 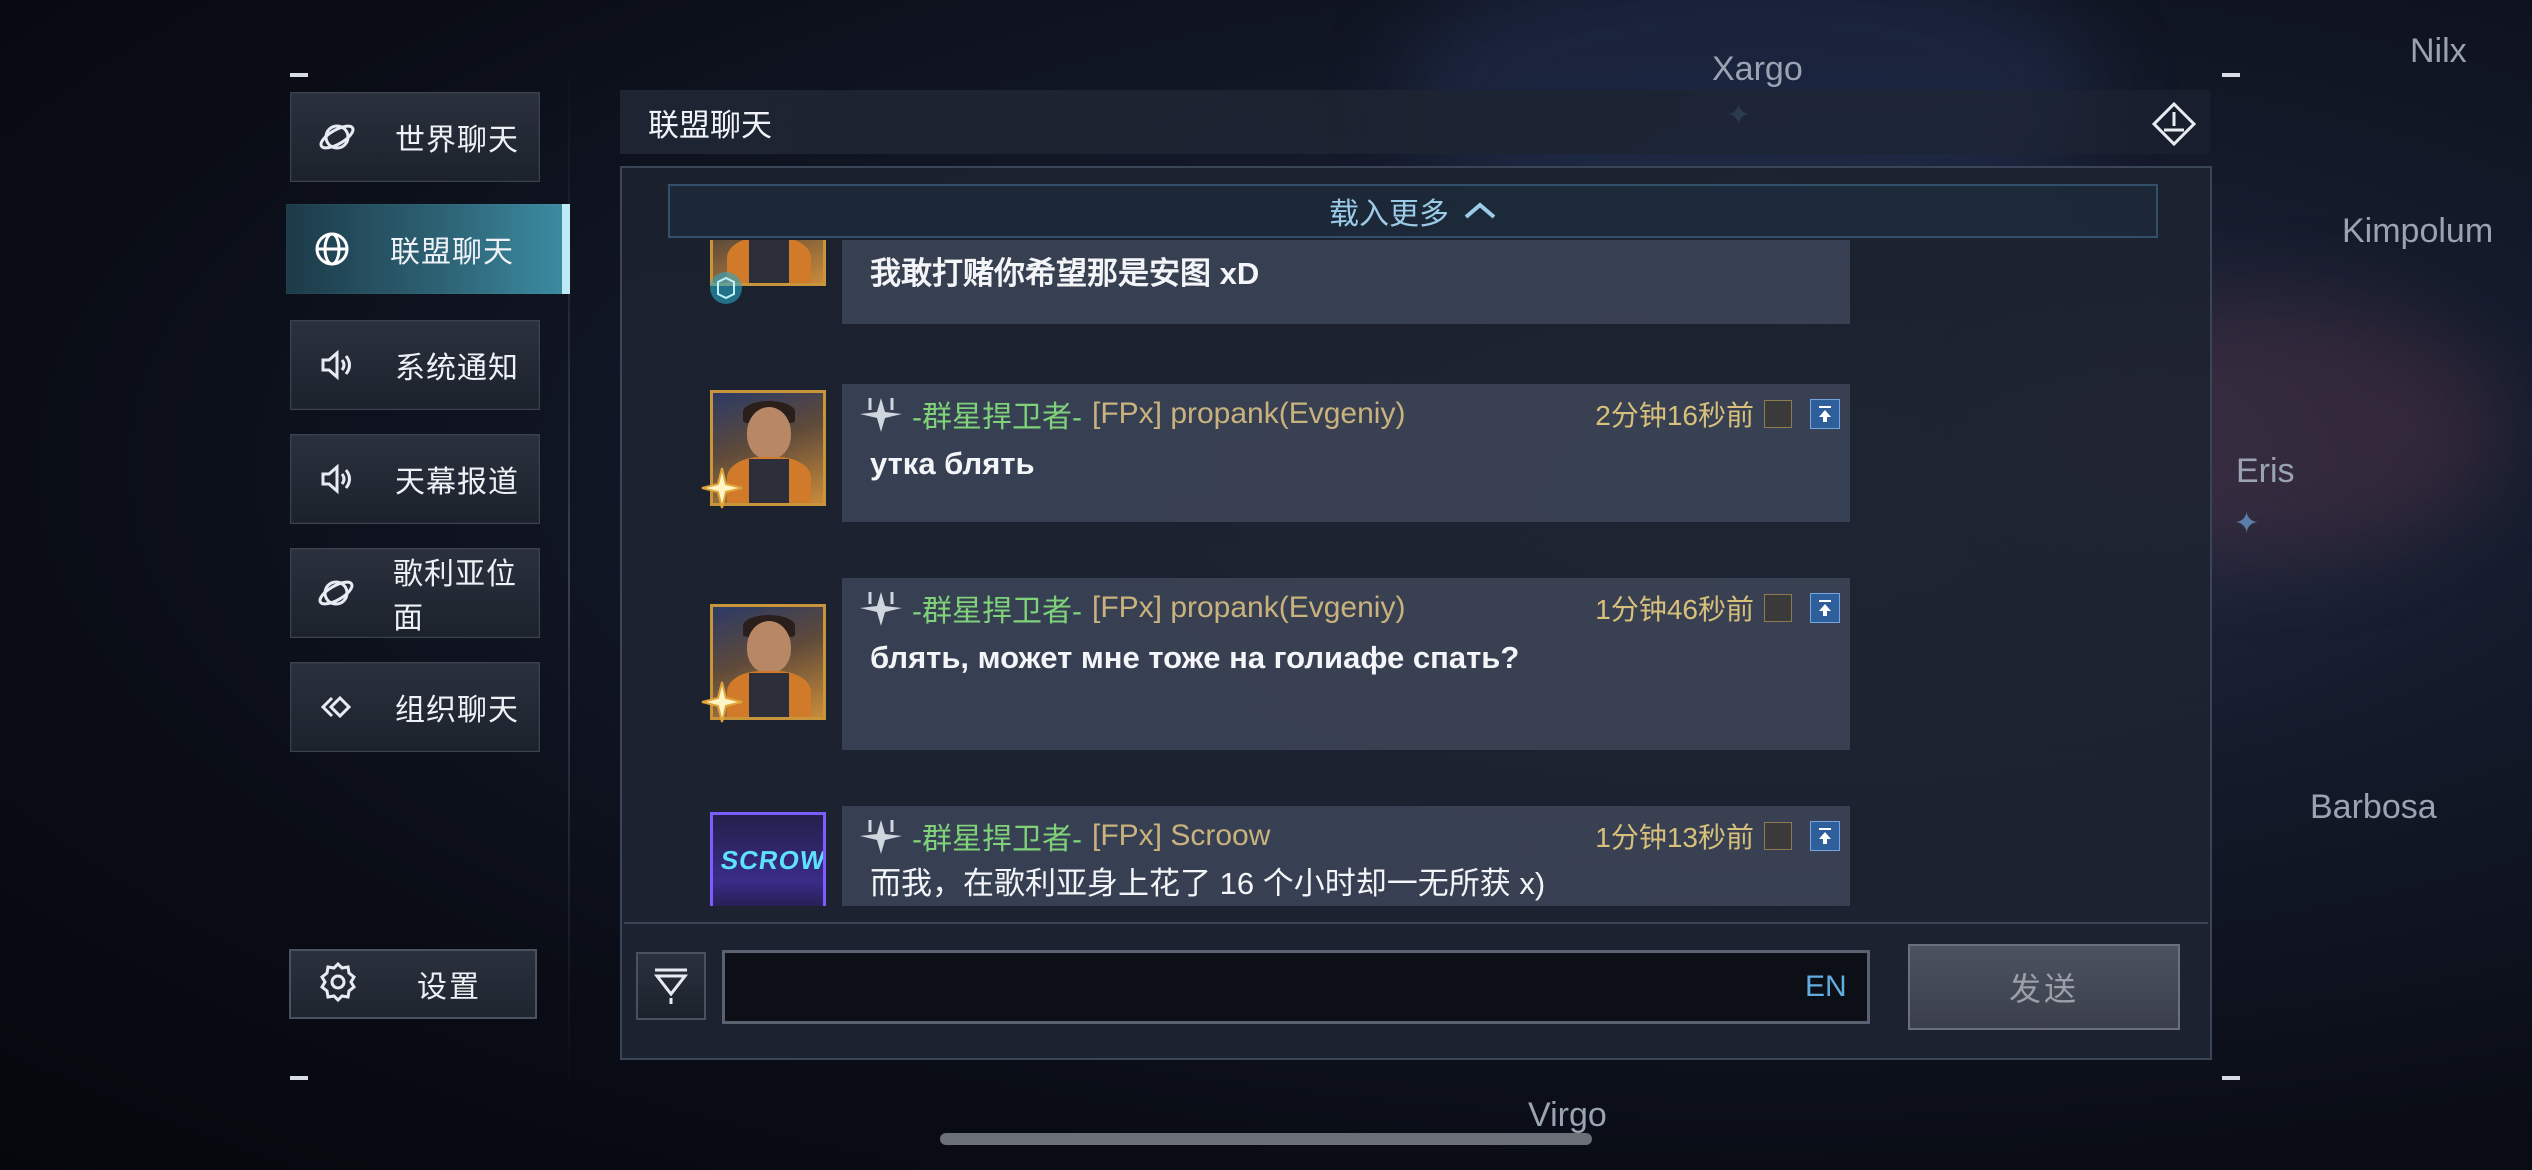 What do you see at coordinates (457, 140) in the screenshot?
I see `sidebar-item-label: 世界聊天` at bounding box center [457, 140].